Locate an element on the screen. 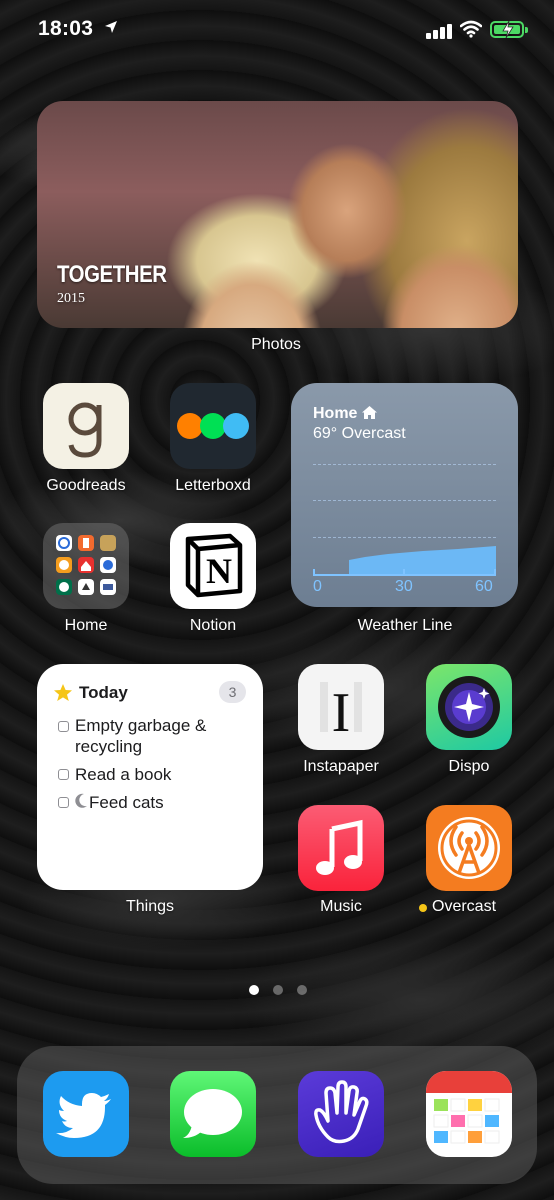  location-arrow-icon is located at coordinates (111, 27).